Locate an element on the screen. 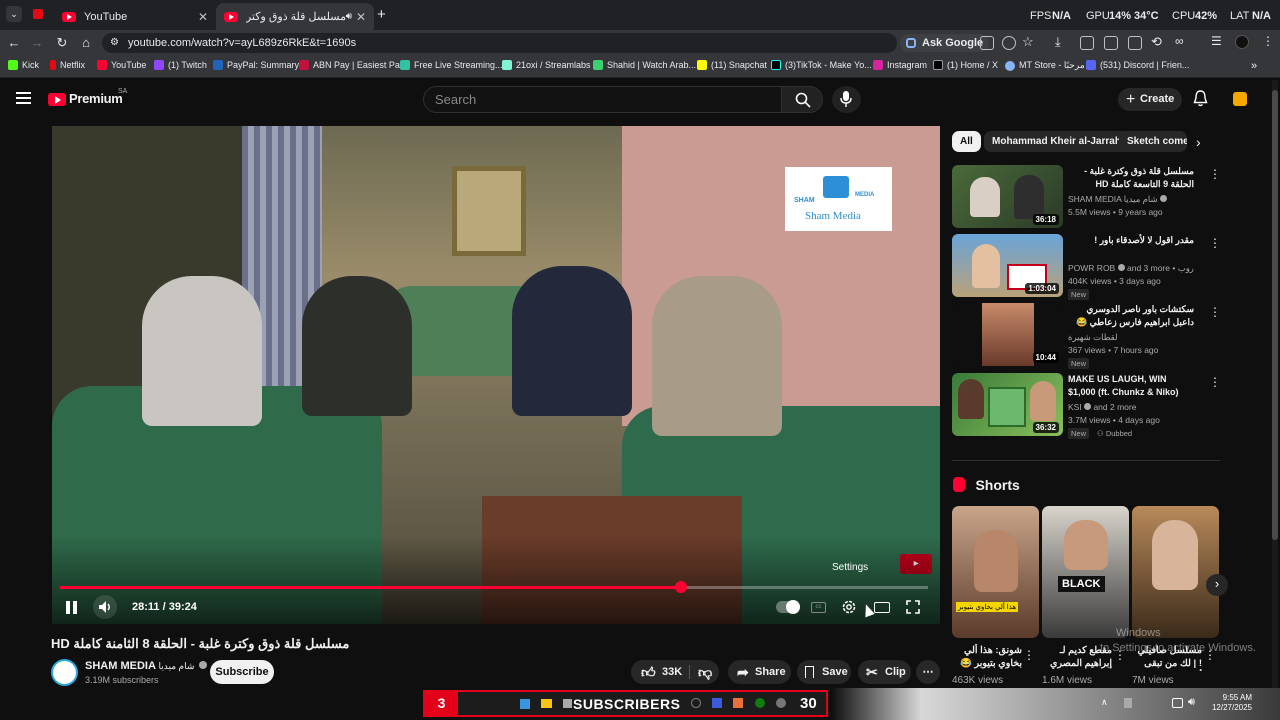 This screenshot has width=1280, height=720. channel-avatar is located at coordinates (64, 672).